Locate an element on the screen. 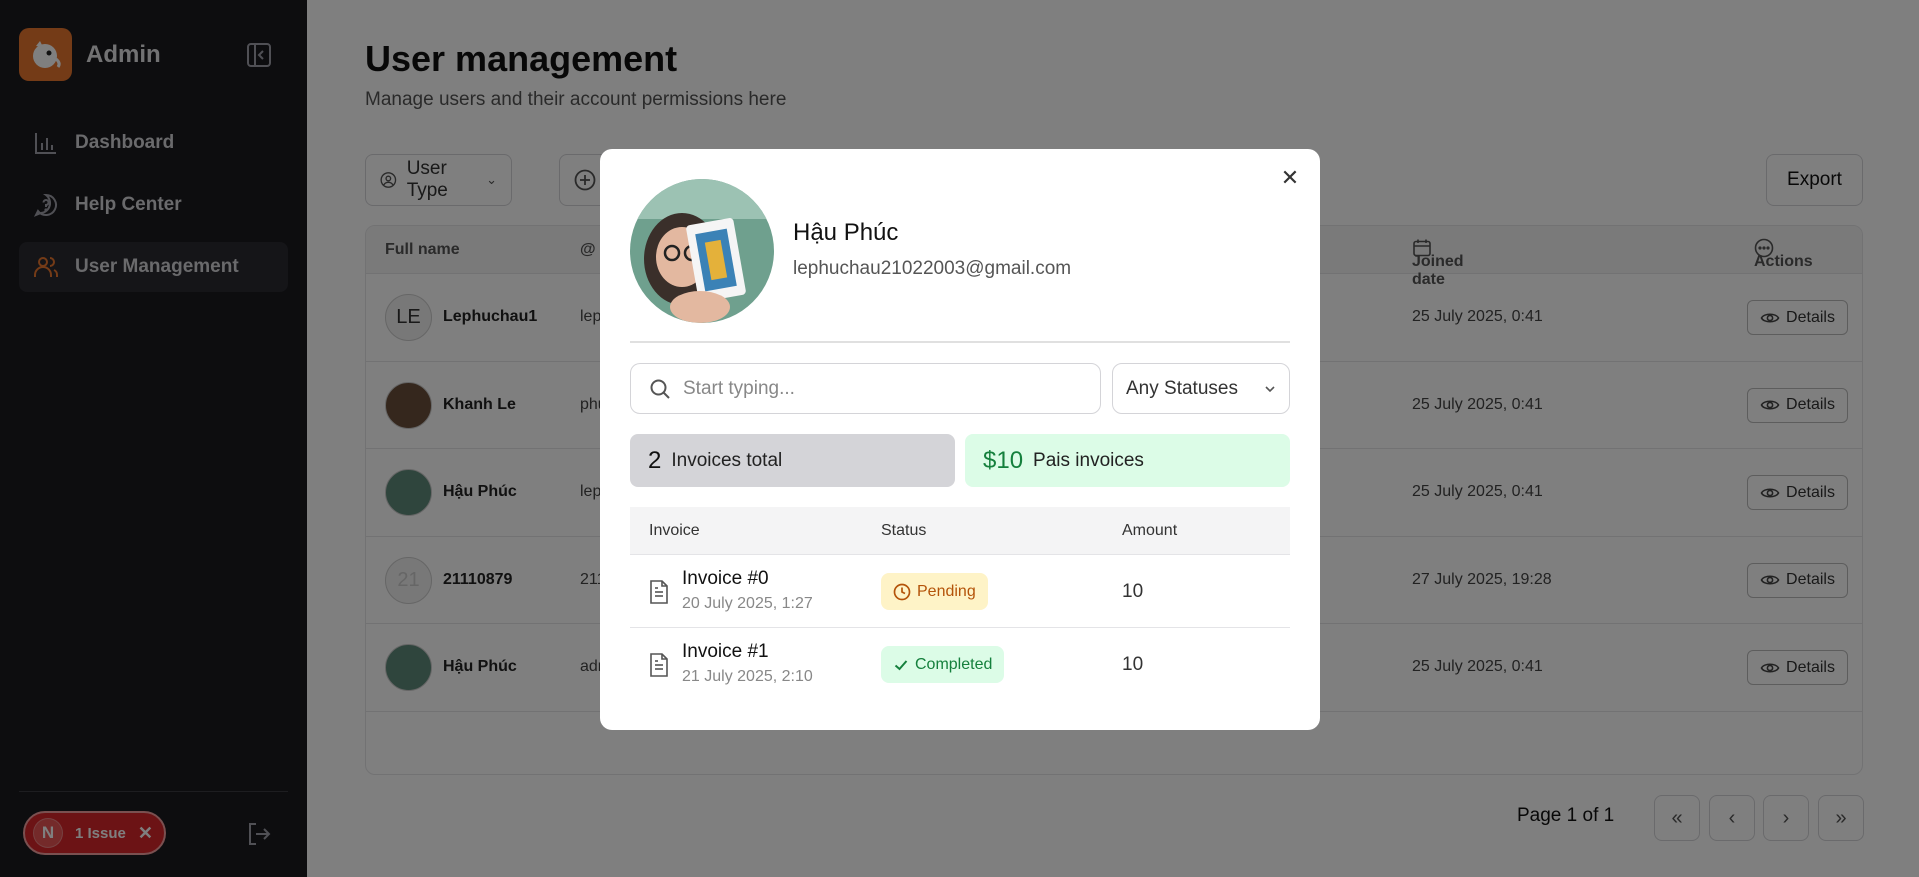  search-icon is located at coordinates (660, 389).